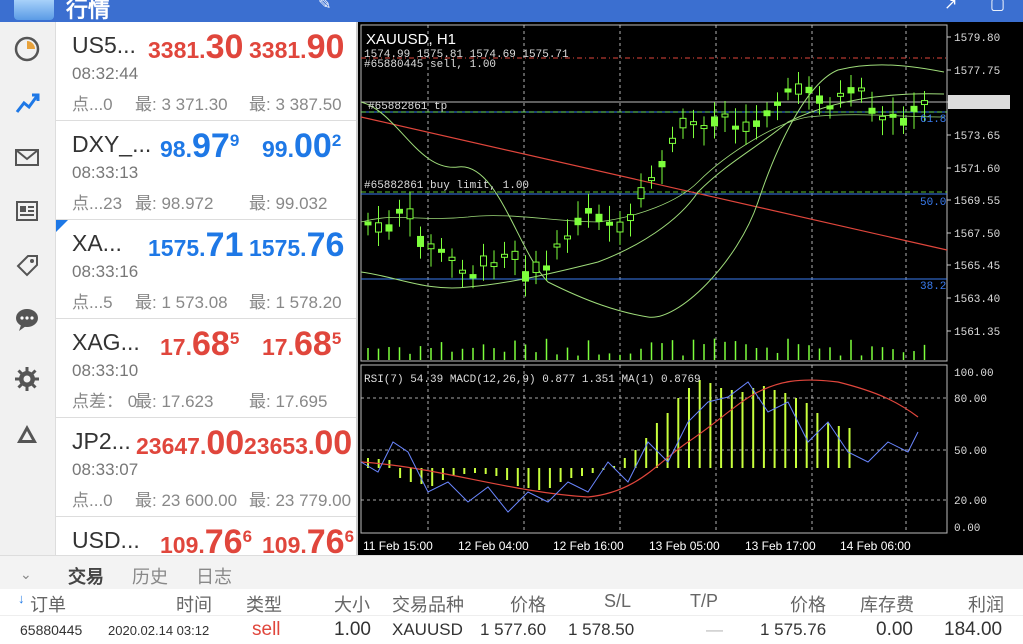 This screenshot has height=644, width=1023. I want to click on settings-nav-icon, so click(27, 379).